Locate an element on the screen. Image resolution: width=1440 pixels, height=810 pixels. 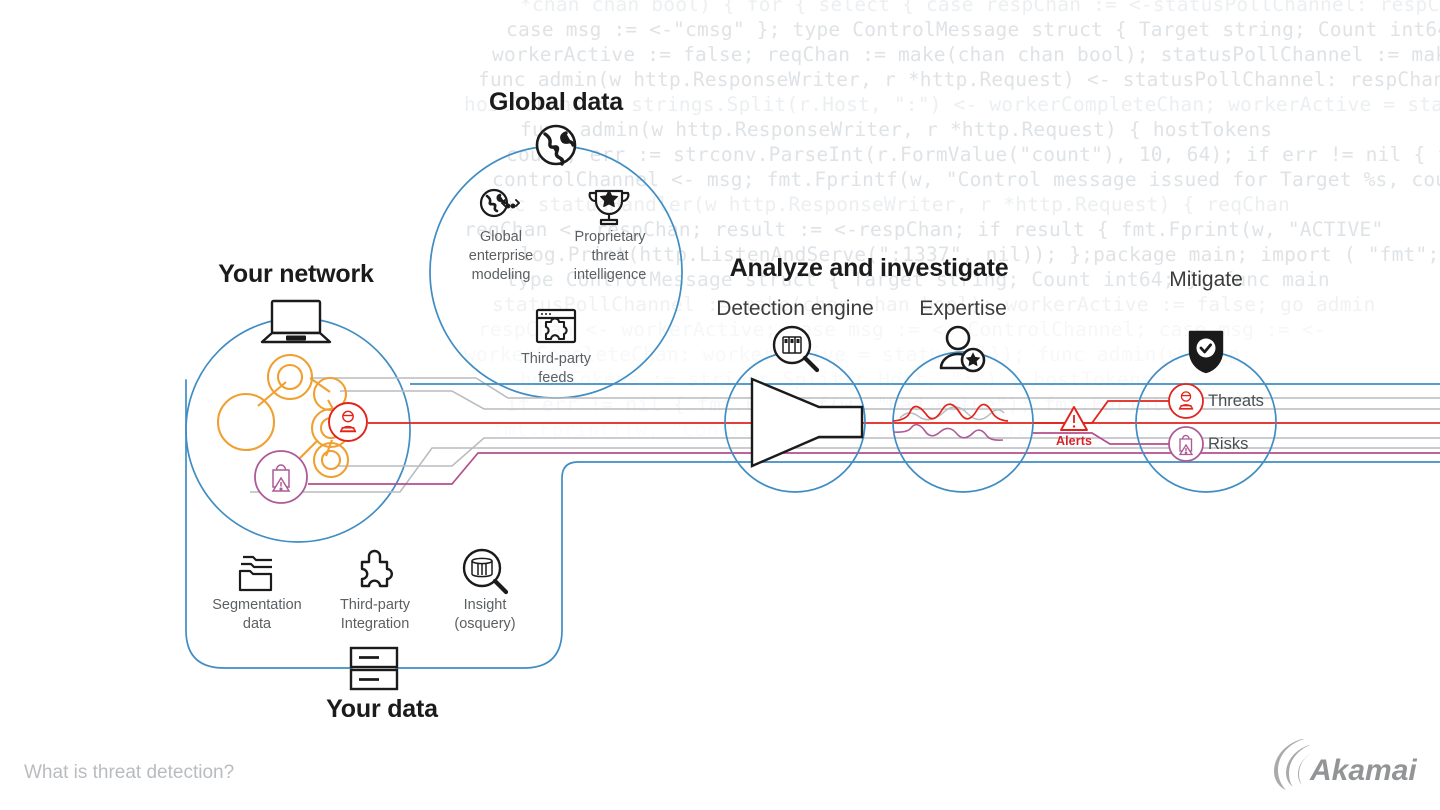
svg-text: Akamai is located at coordinates (1363, 770).